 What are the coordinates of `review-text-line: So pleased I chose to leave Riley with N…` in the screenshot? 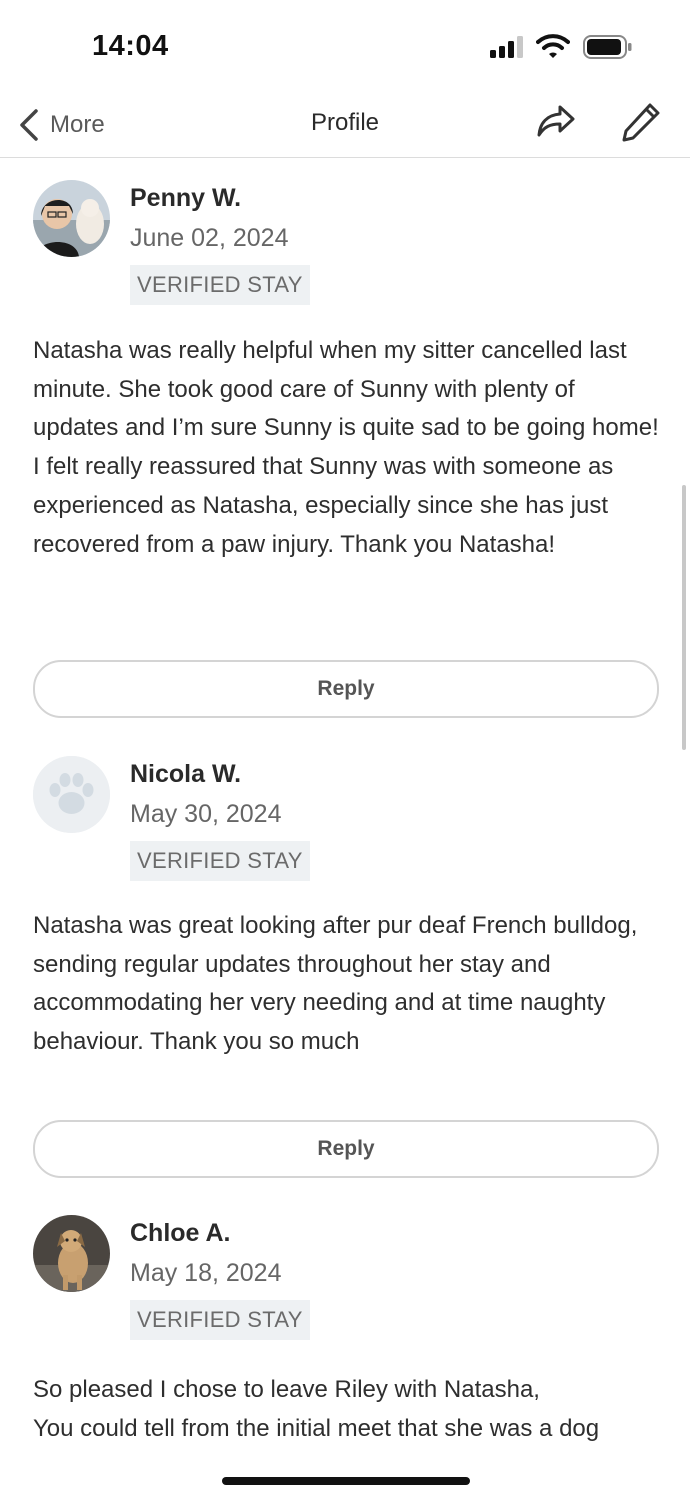 It's located at (286, 1389).